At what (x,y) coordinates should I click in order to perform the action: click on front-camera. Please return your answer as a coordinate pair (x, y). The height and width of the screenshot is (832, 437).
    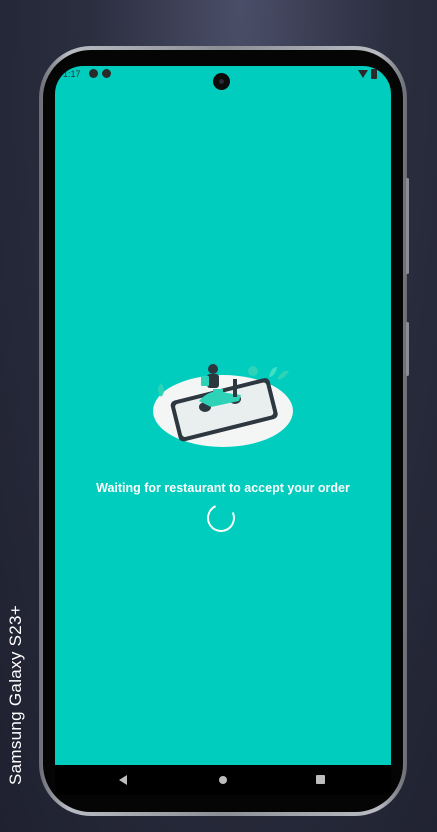
    Looking at the image, I should click on (221, 81).